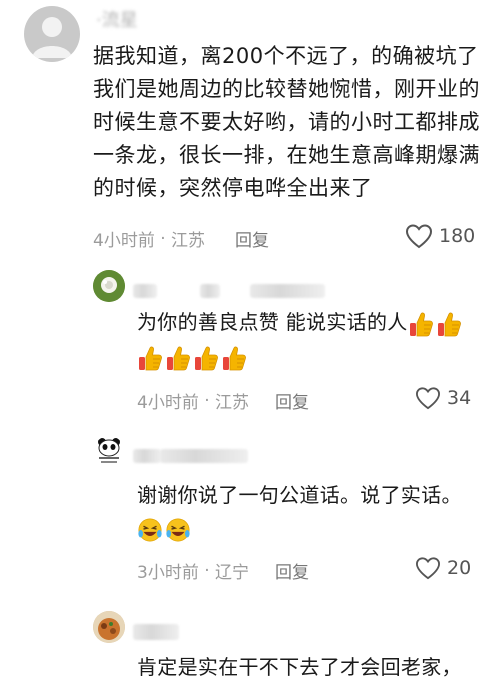 The height and width of the screenshot is (682, 500). I want to click on comment-time: 4小时前, so click(124, 241).